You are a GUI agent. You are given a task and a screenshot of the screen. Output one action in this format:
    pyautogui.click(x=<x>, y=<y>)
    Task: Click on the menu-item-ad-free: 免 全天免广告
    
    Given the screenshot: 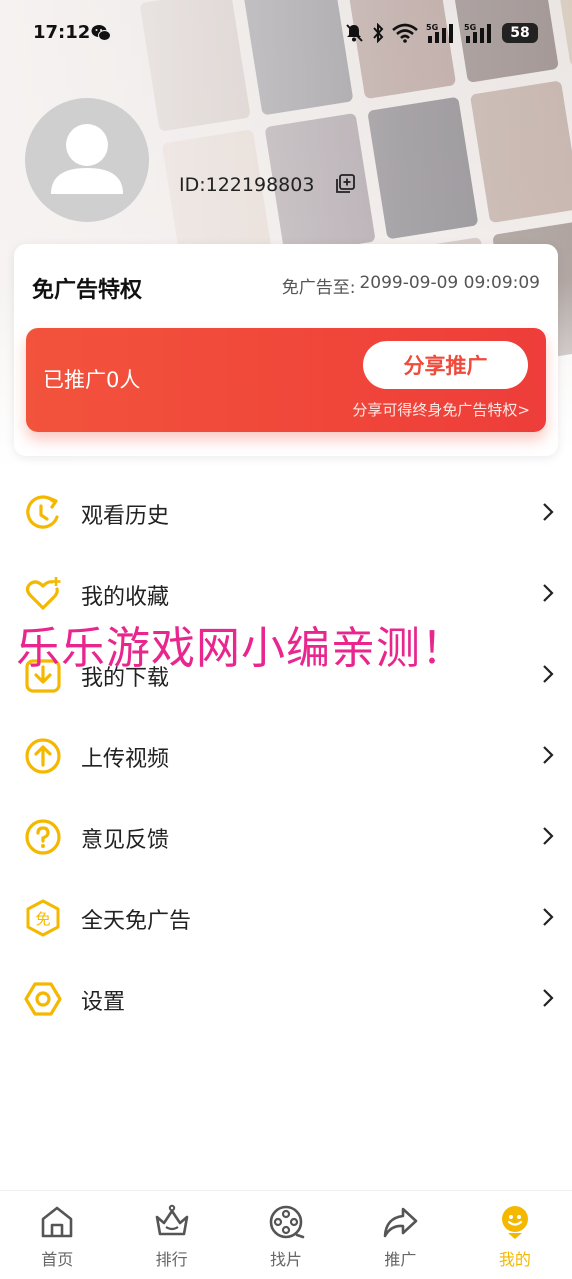 What is the action you would take?
    pyautogui.click(x=286, y=917)
    